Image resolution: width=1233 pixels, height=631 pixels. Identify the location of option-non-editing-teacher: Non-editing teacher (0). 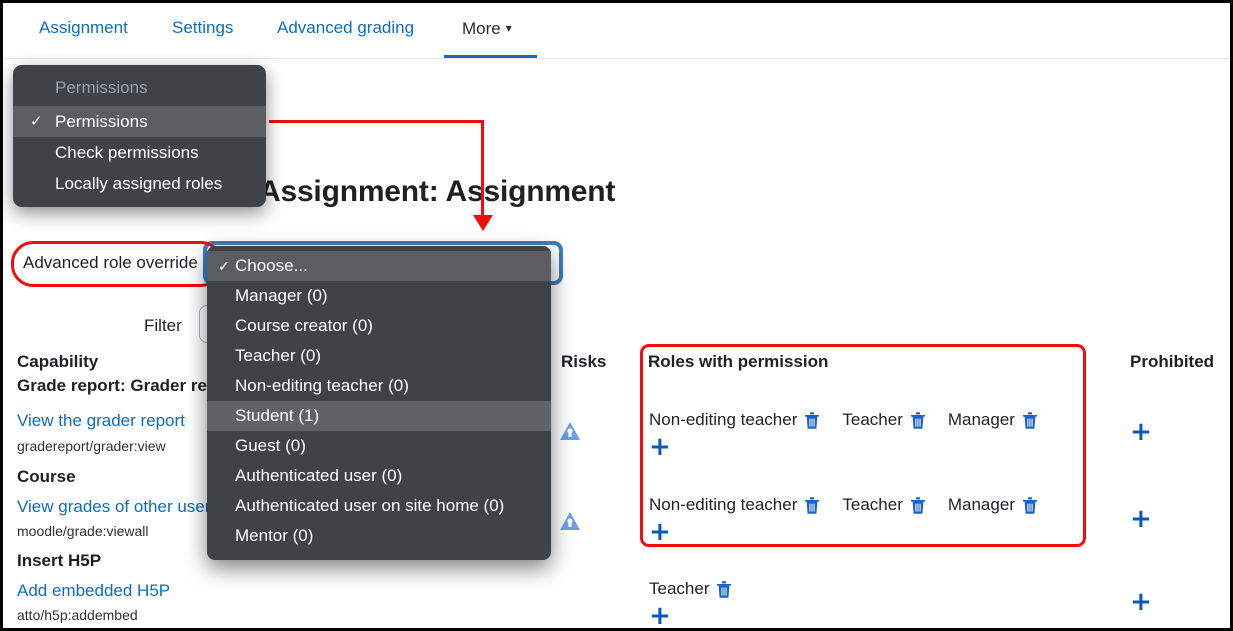
(379, 386).